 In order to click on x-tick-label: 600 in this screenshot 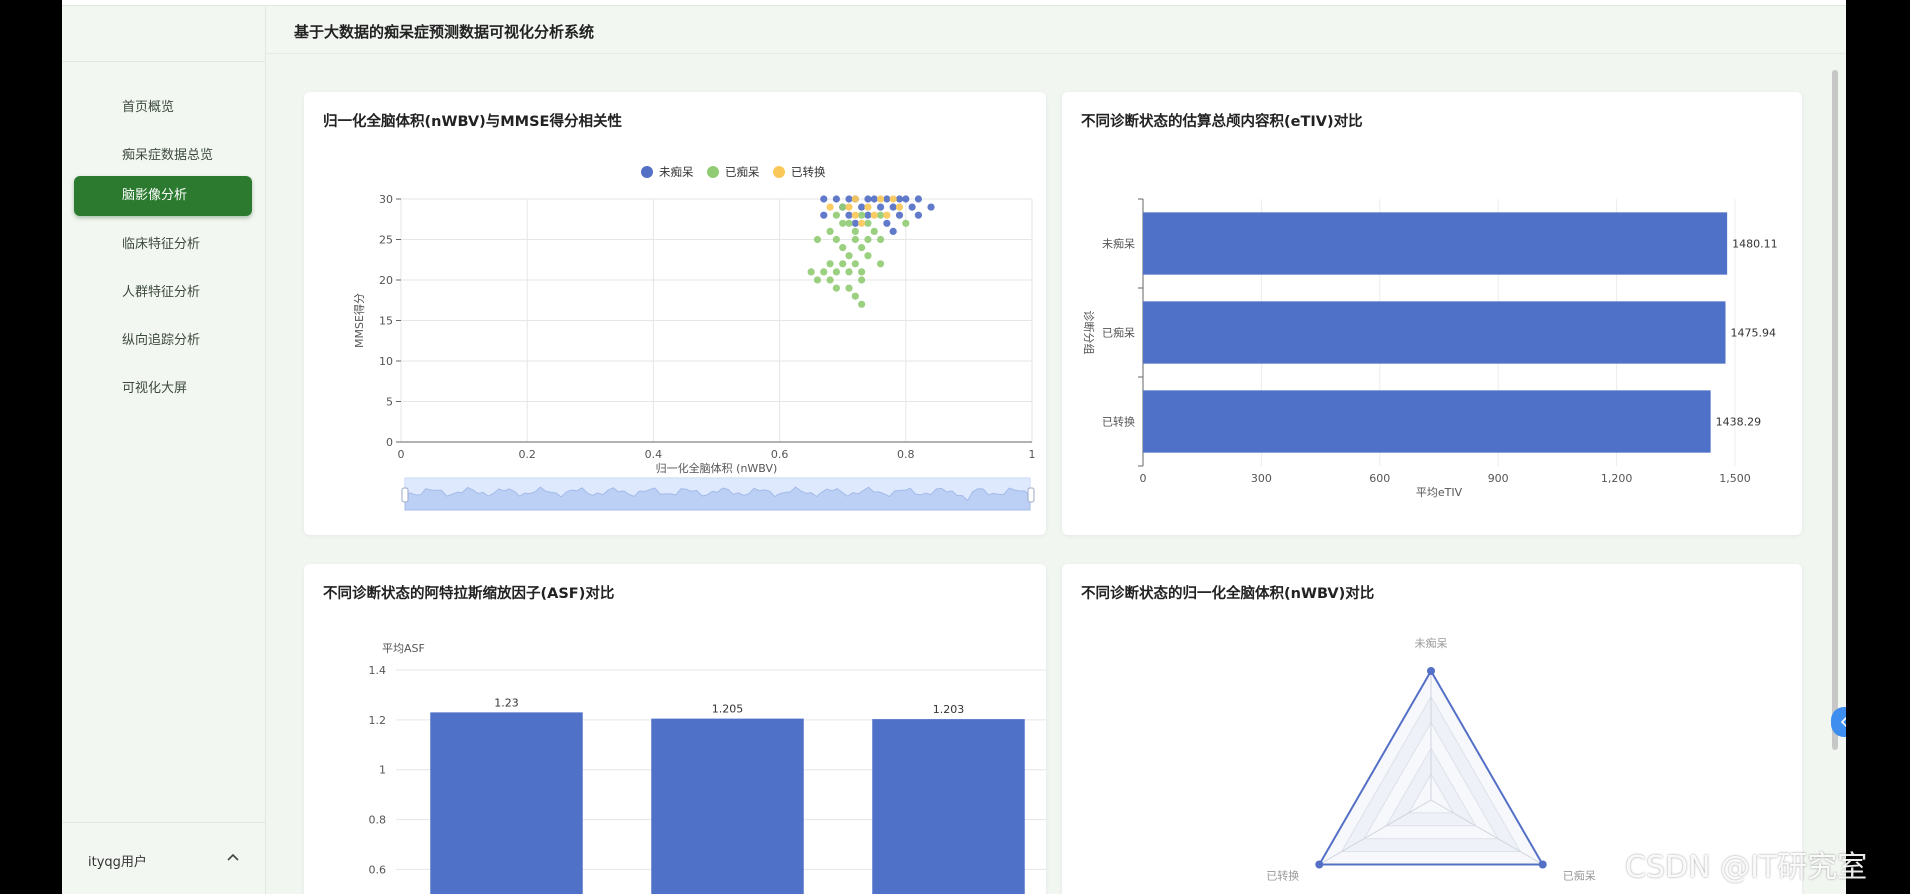, I will do `click(1379, 478)`.